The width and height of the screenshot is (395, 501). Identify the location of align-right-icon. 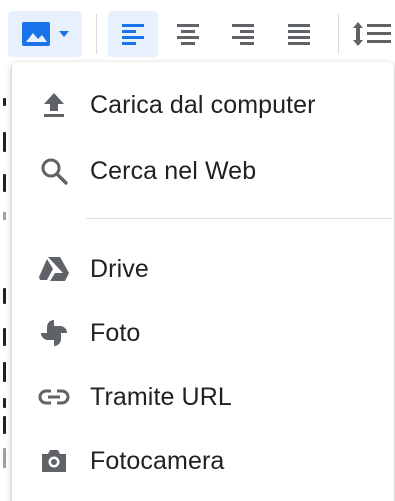
(243, 34).